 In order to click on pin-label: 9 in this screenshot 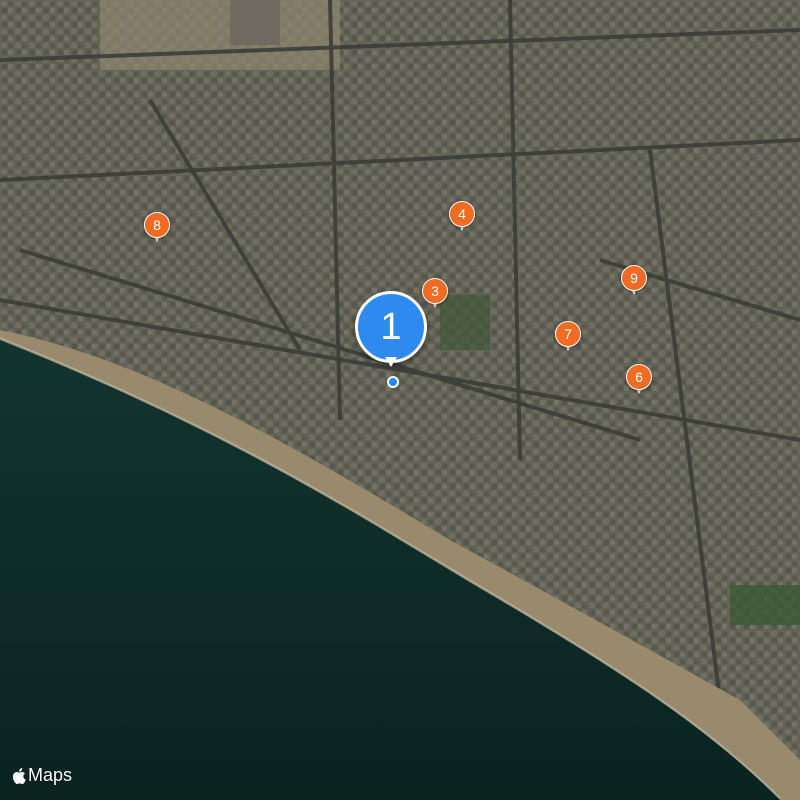, I will do `click(634, 278)`.